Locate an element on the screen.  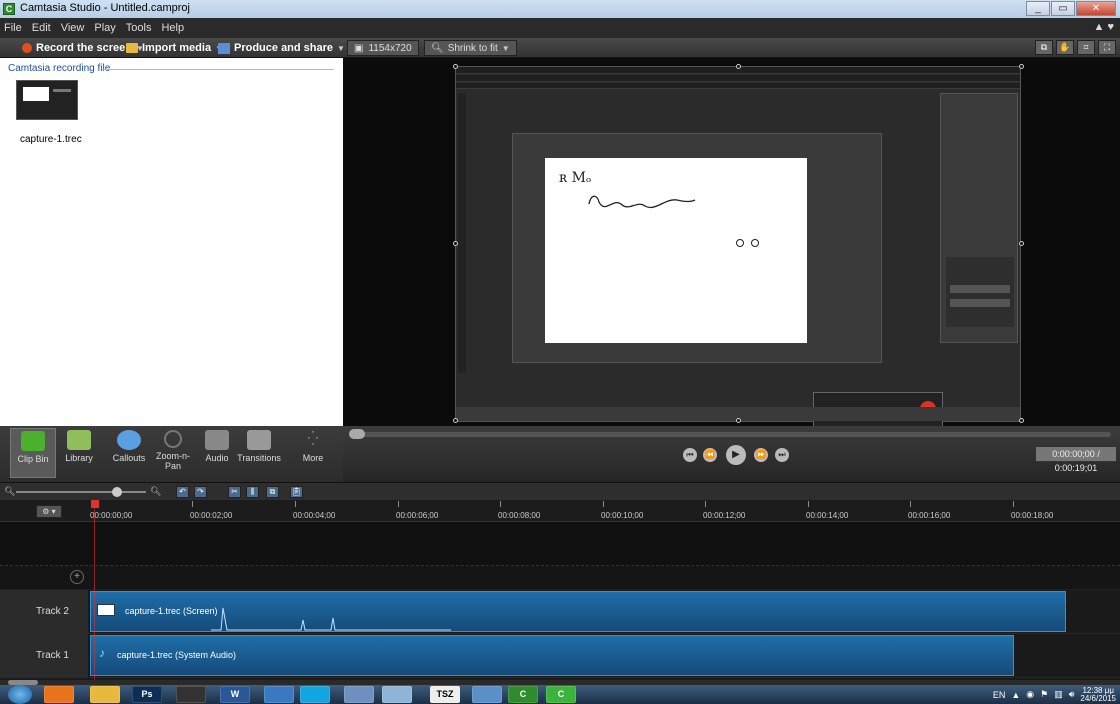
camtasia-recorder-icon: C is located at coordinates (523, 694).